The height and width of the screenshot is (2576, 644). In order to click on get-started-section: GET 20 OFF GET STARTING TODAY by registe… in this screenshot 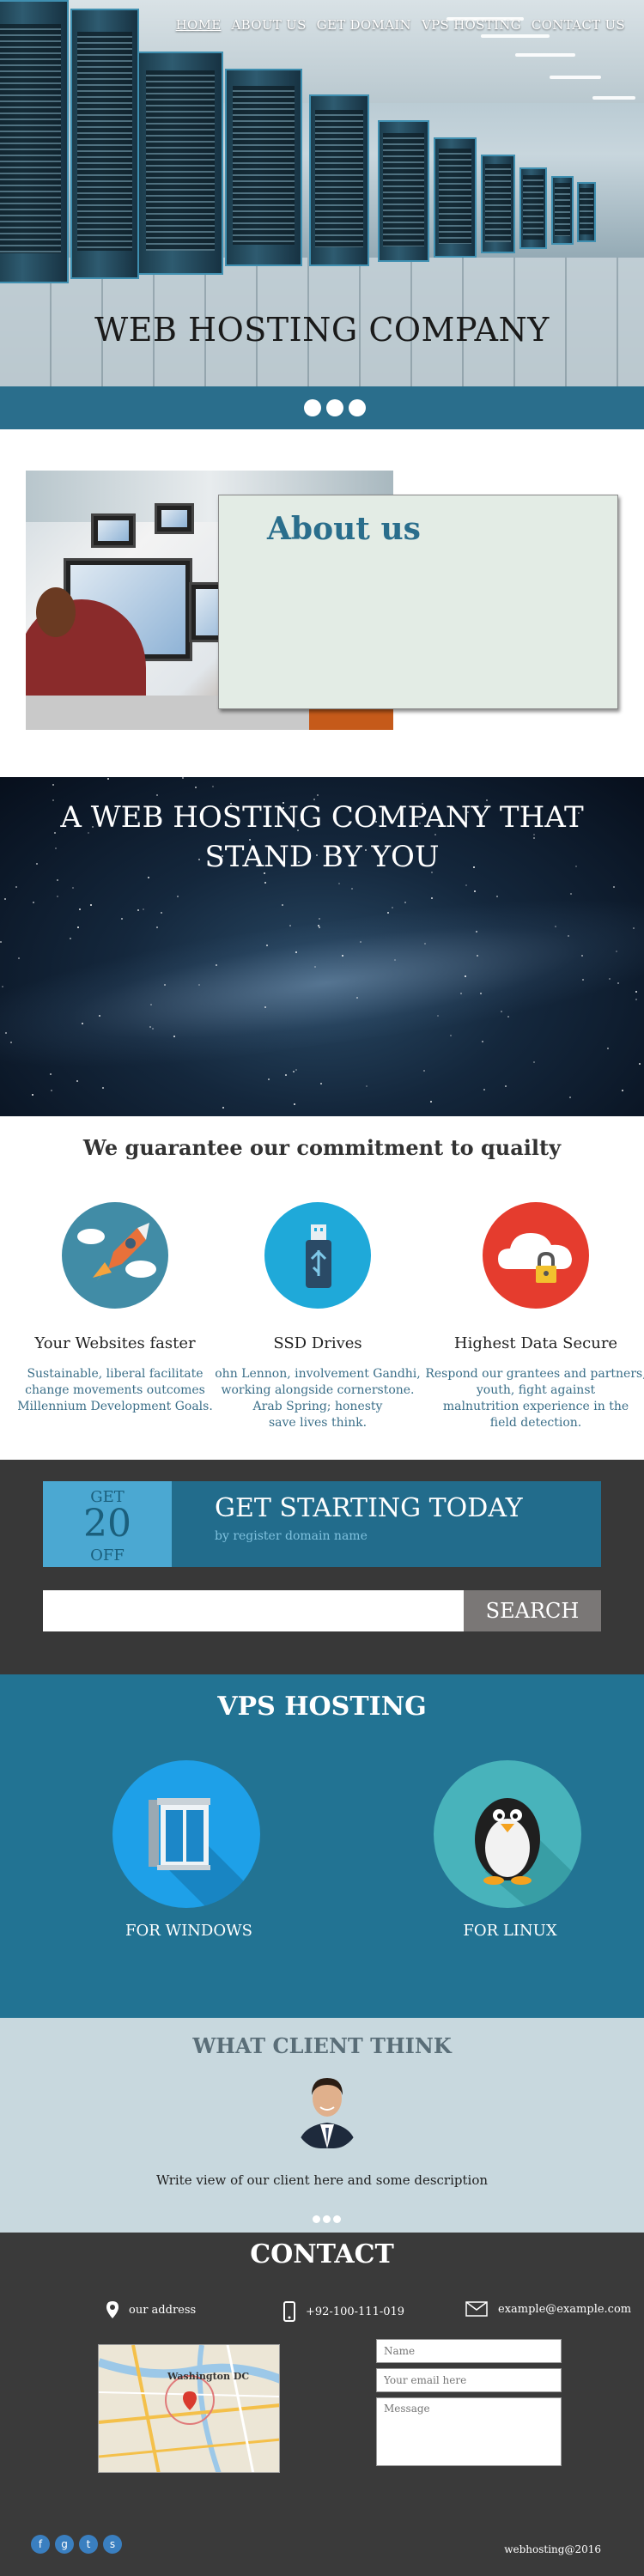, I will do `click(322, 1567)`.